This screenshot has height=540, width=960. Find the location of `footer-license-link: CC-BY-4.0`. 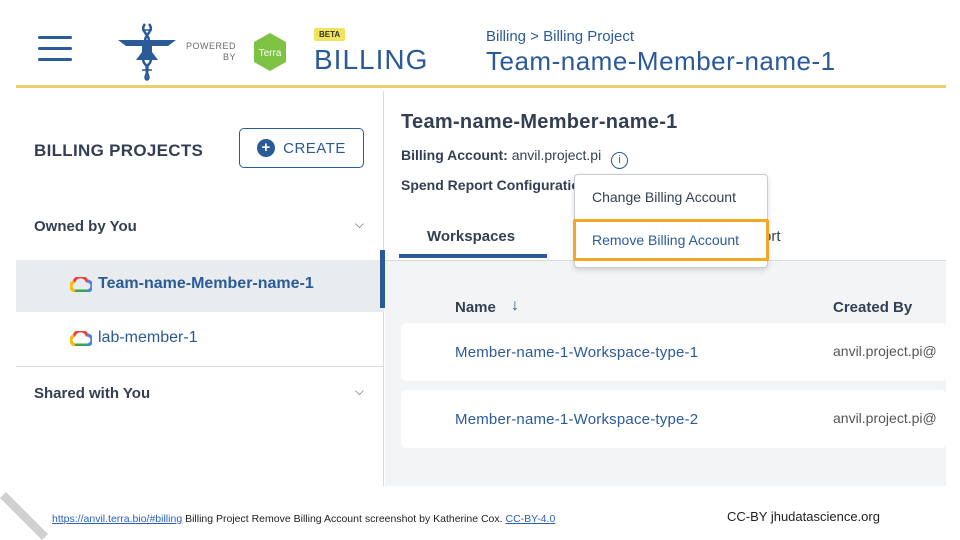

footer-license-link: CC-BY-4.0 is located at coordinates (530, 519).